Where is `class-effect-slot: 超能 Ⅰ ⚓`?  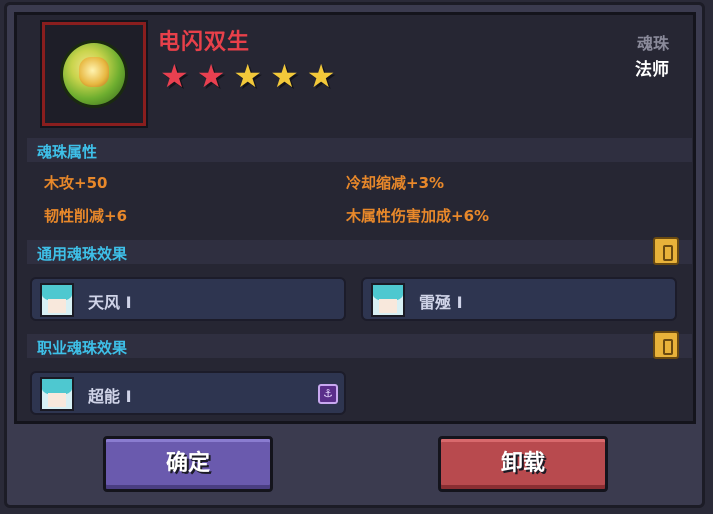 class-effect-slot: 超能 Ⅰ ⚓ is located at coordinates (188, 393).